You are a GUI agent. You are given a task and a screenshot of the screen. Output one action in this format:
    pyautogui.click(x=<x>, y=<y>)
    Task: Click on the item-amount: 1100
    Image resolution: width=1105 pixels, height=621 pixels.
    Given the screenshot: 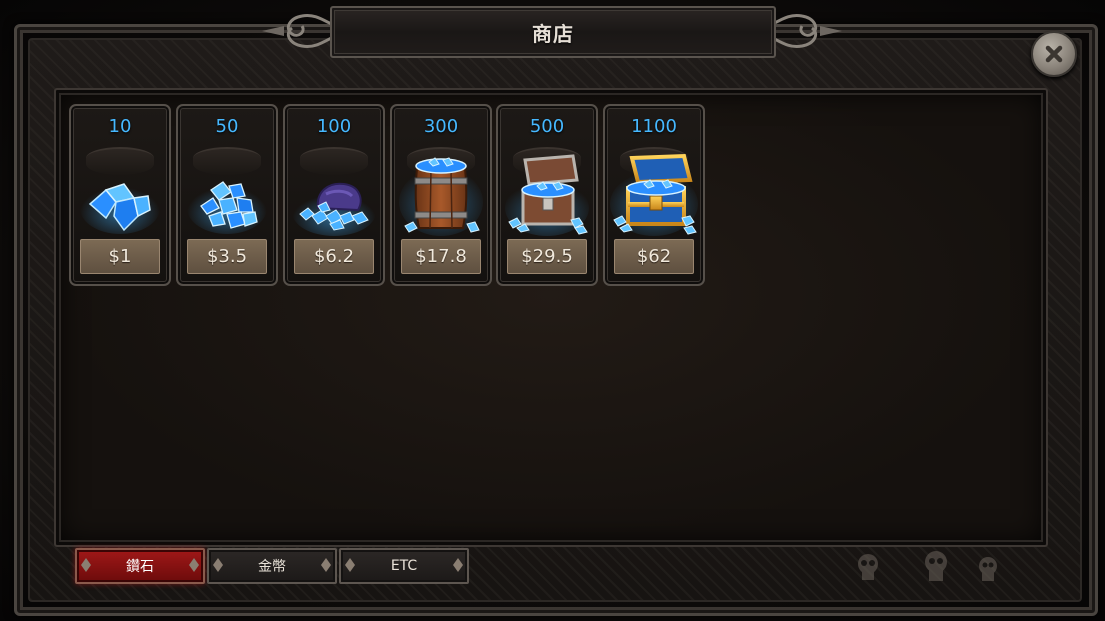 What is the action you would take?
    pyautogui.click(x=654, y=126)
    